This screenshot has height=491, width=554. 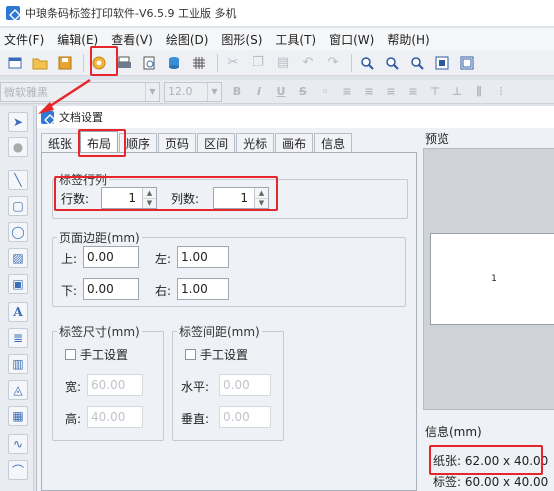 I want to click on rows-label: 行数:, so click(x=75, y=199).